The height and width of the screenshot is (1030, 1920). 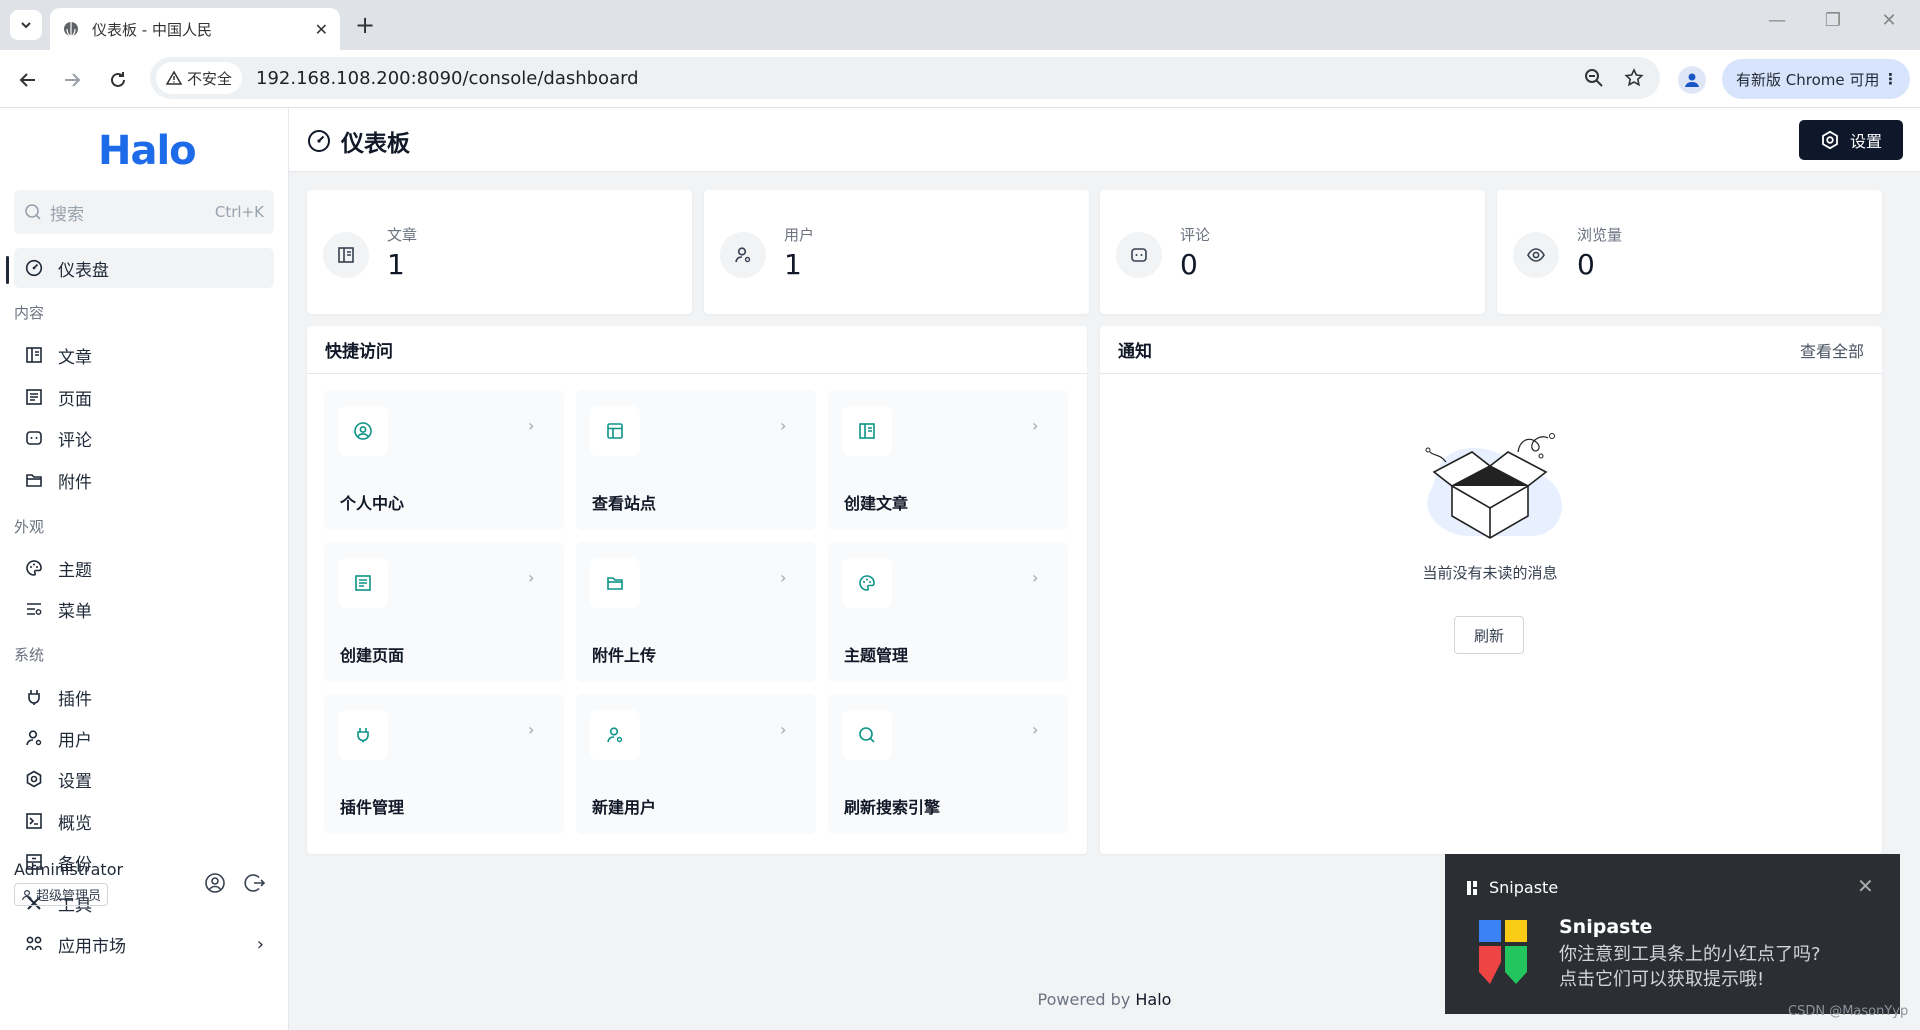 I want to click on quick-access-item-new-page: › 创建页面, so click(x=444, y=612).